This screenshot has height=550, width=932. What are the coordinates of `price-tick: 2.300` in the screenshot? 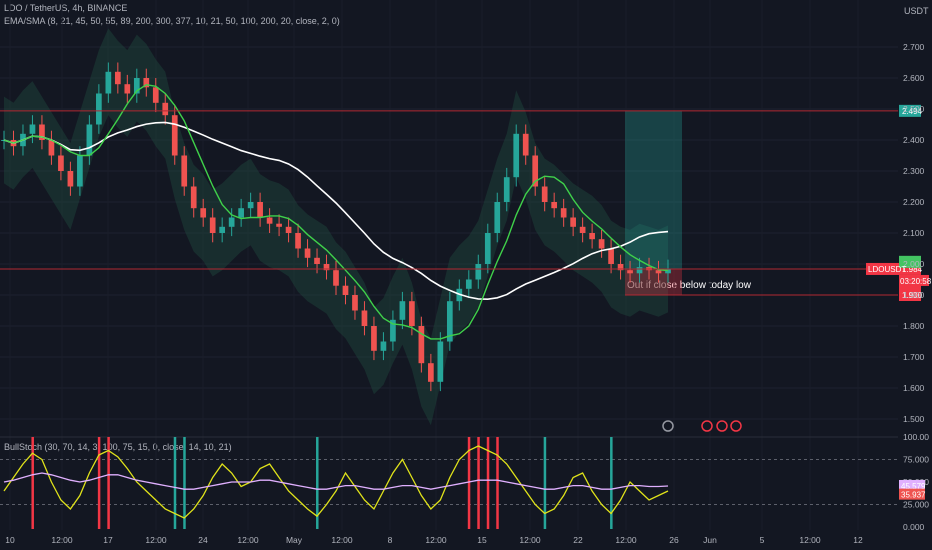 It's located at (914, 171).